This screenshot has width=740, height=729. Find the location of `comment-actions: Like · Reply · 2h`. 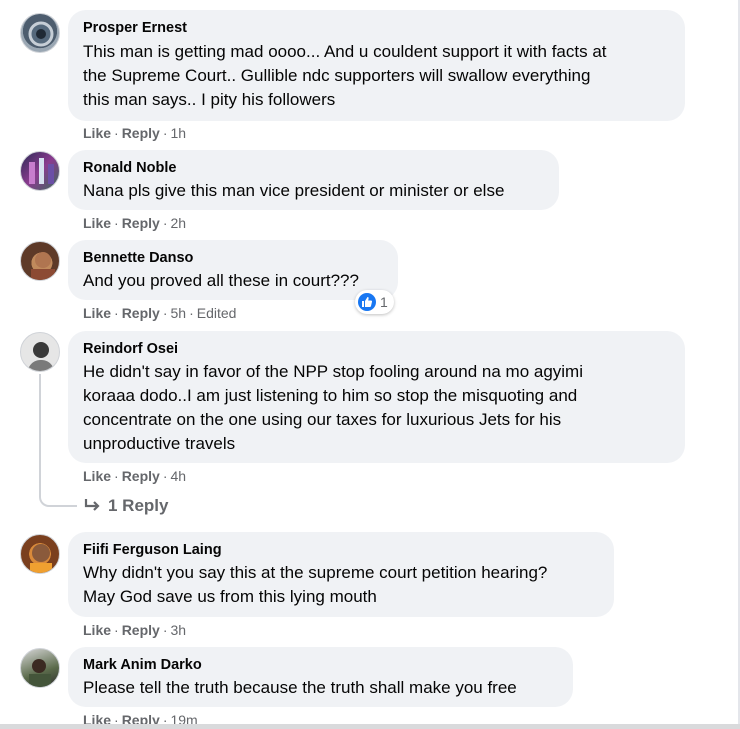

comment-actions: Like · Reply · 2h is located at coordinates (135, 223).